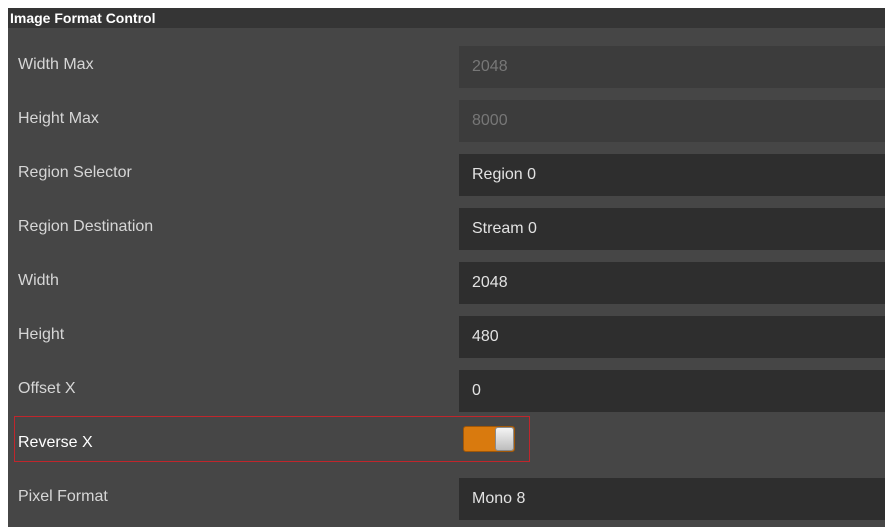 This screenshot has width=885, height=527. Describe the element at coordinates (446, 65) in the screenshot. I see `row-width-max: Width Max 2048` at that location.